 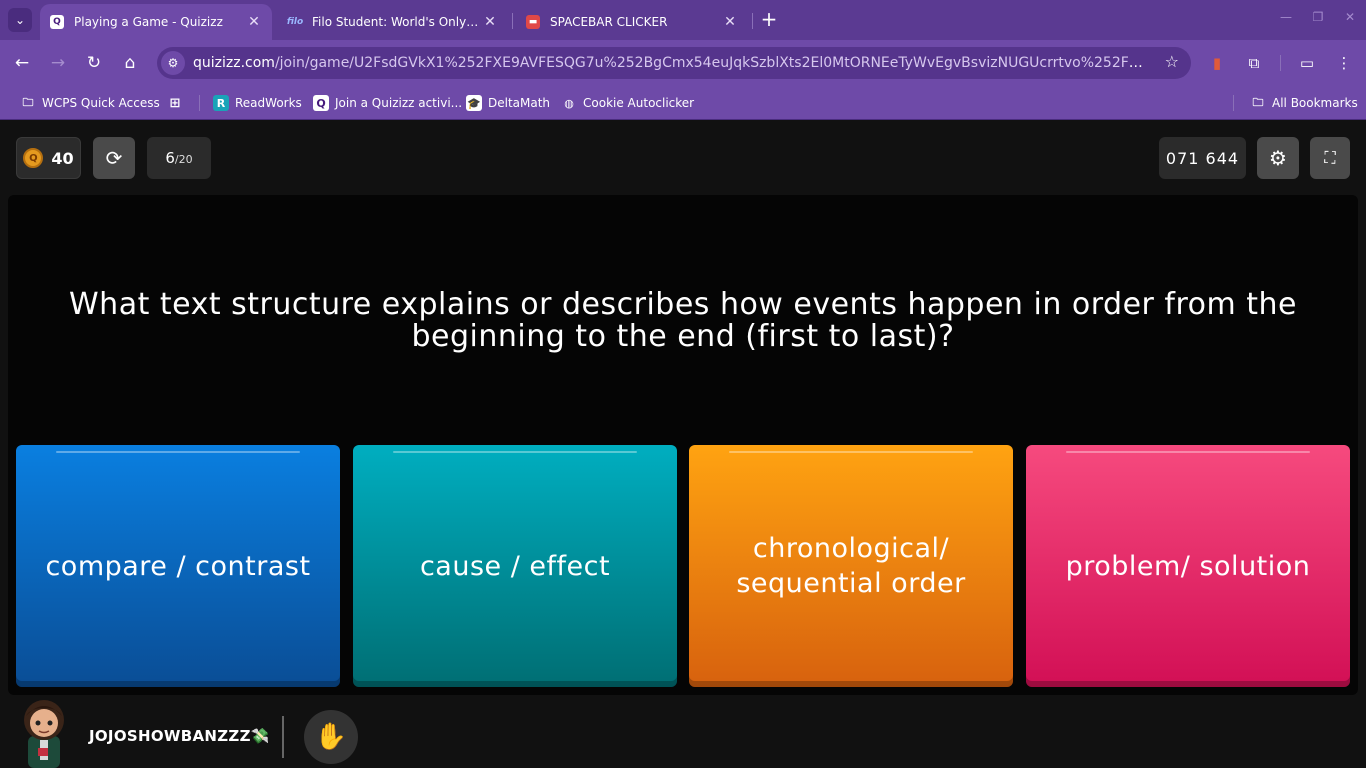 I want to click on readworks-icon: R, so click(x=221, y=103).